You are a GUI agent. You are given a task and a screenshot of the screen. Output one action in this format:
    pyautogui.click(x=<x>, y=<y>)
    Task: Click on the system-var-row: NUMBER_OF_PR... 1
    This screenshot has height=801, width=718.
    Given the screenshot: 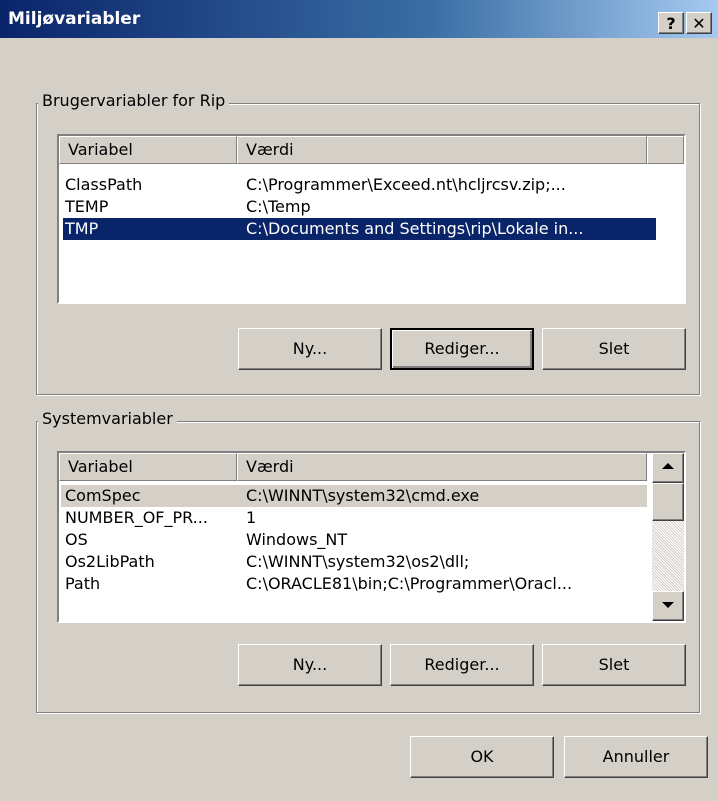 What is the action you would take?
    pyautogui.click(x=353, y=518)
    